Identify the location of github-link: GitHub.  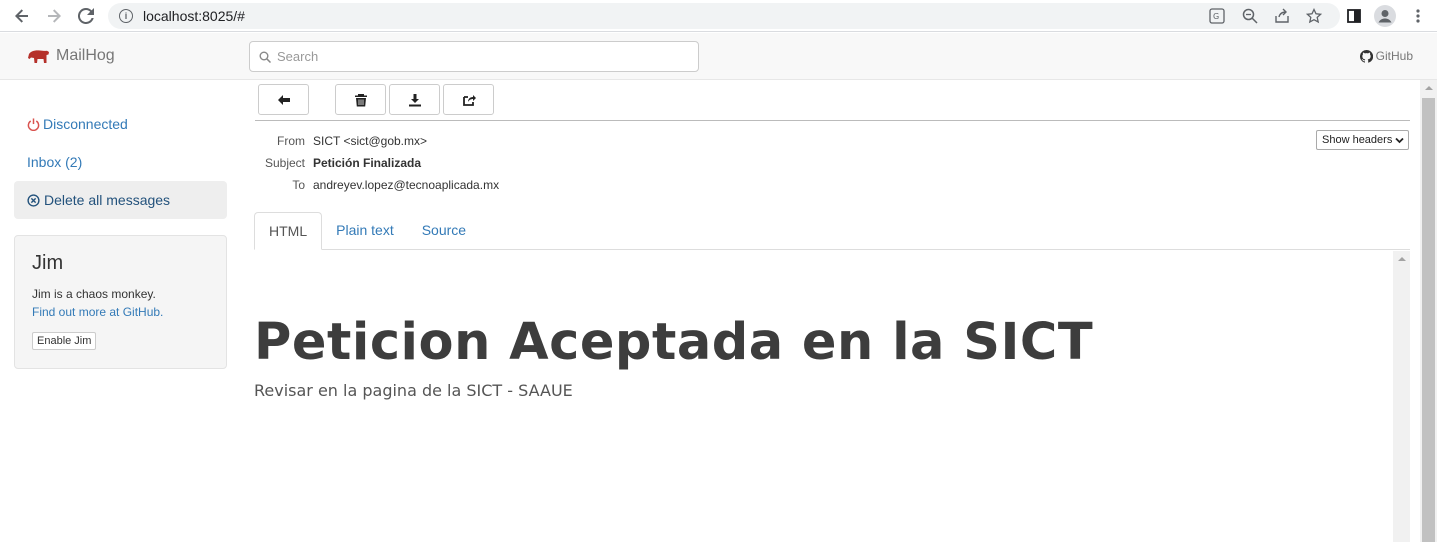
(1386, 56).